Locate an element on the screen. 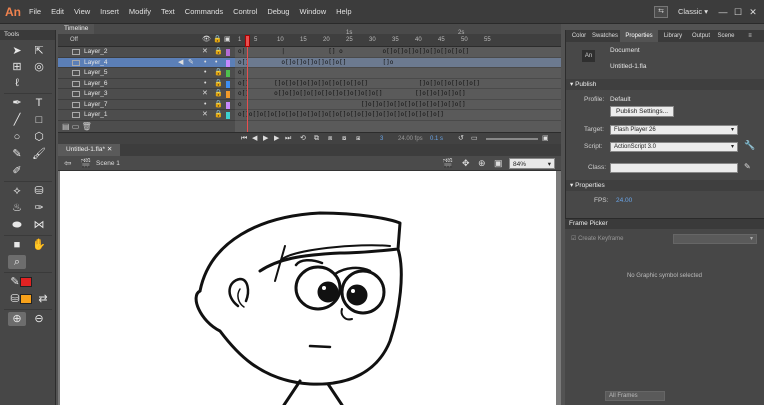 This screenshot has width=764, height=405. pen-tool-icon: ✒ is located at coordinates (17, 103).